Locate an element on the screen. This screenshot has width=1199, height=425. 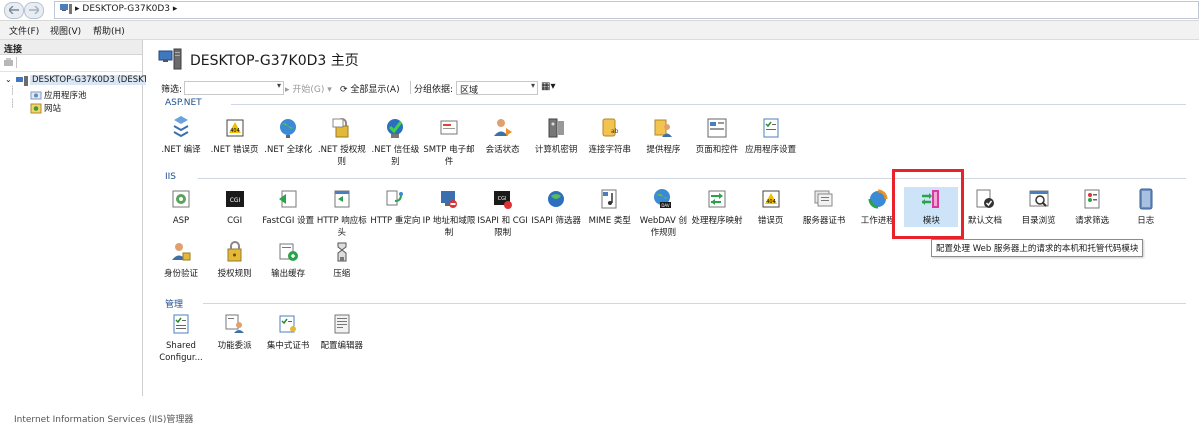
feature-item: 身份验证 is located at coordinates (181, 260).